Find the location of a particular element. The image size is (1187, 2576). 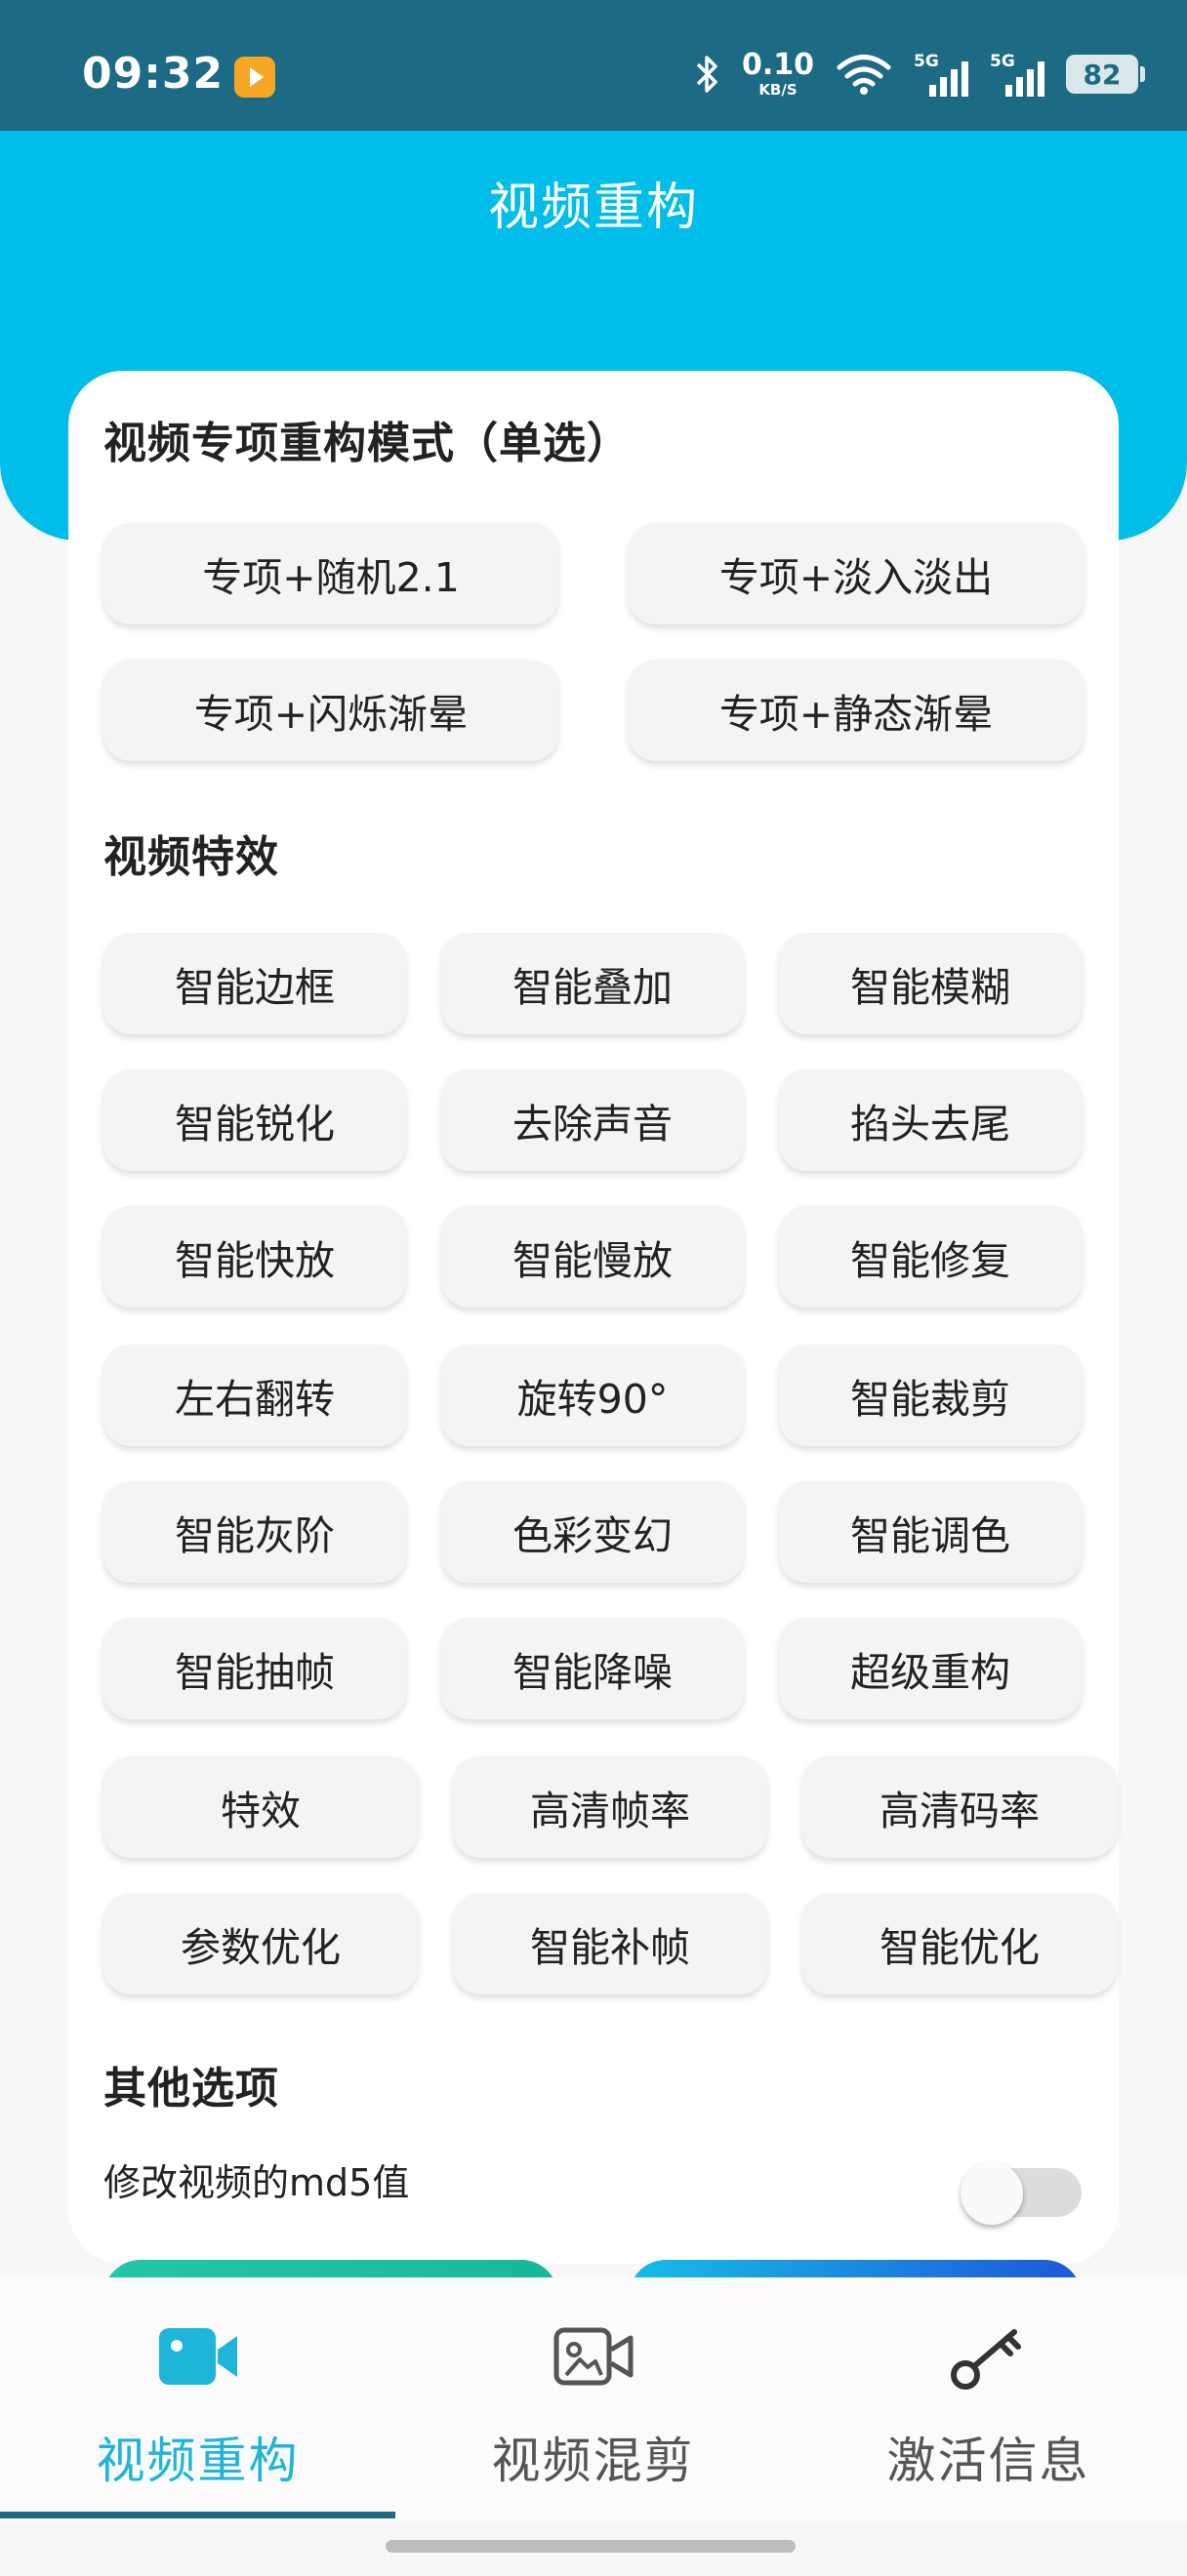

effect-button: 智能叠加 is located at coordinates (592, 983).